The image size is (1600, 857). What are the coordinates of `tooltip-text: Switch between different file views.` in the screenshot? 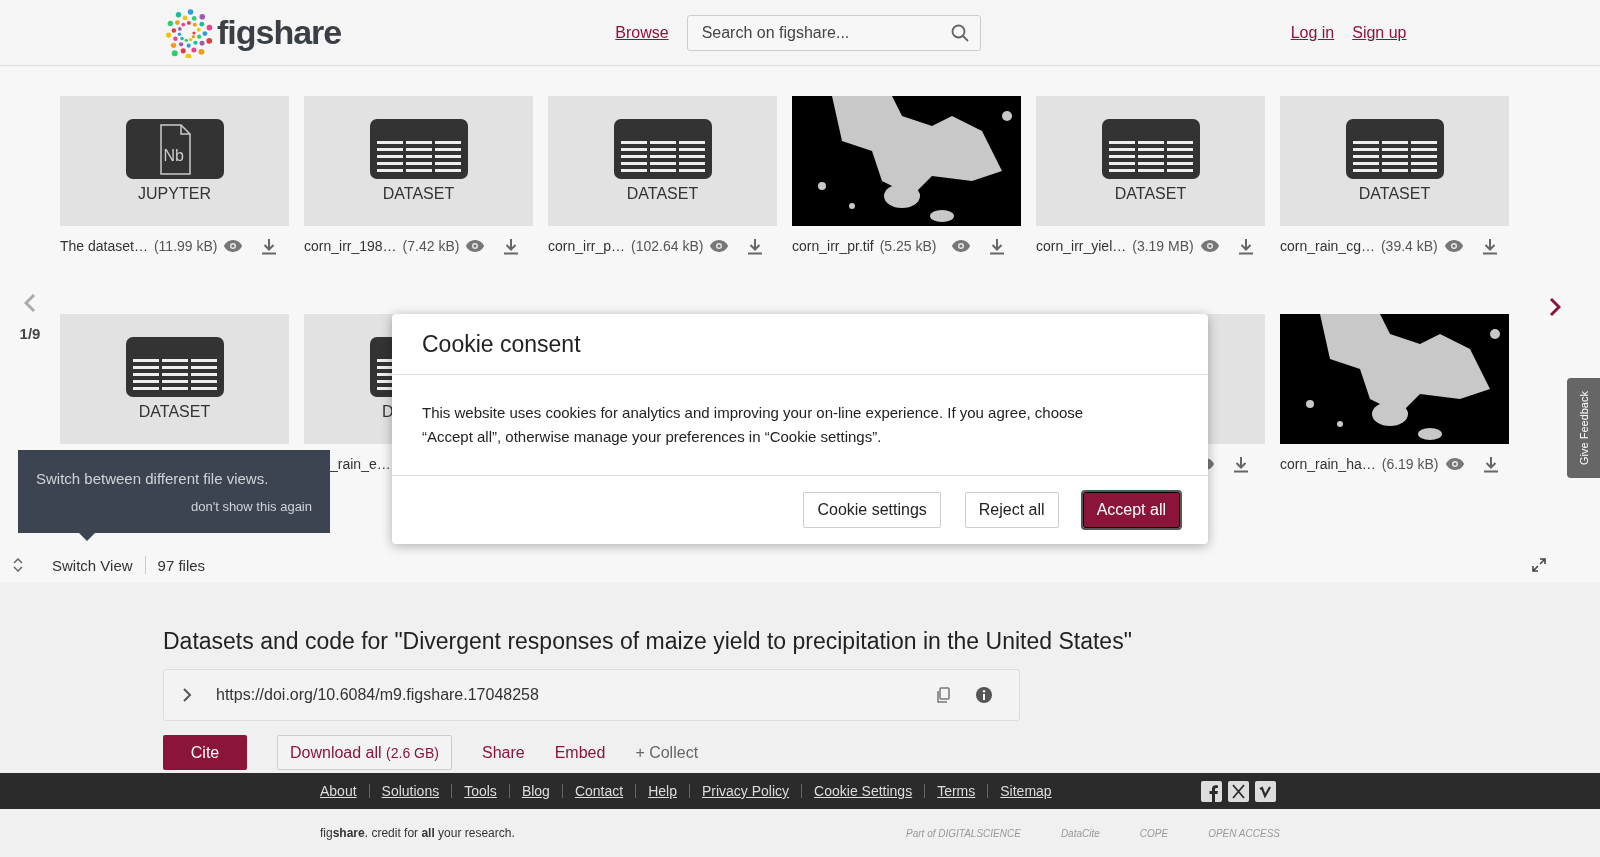 It's located at (153, 478).